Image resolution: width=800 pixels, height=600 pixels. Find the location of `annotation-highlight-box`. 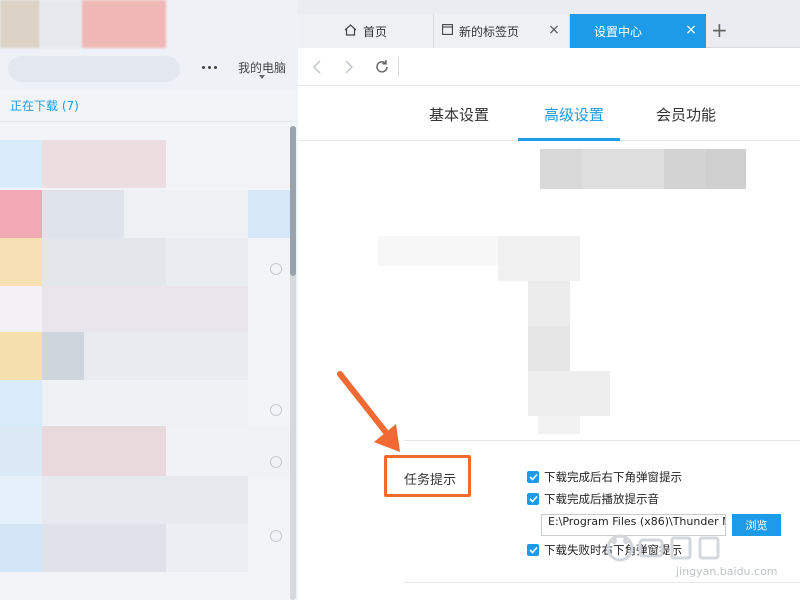

annotation-highlight-box is located at coordinates (427, 476).